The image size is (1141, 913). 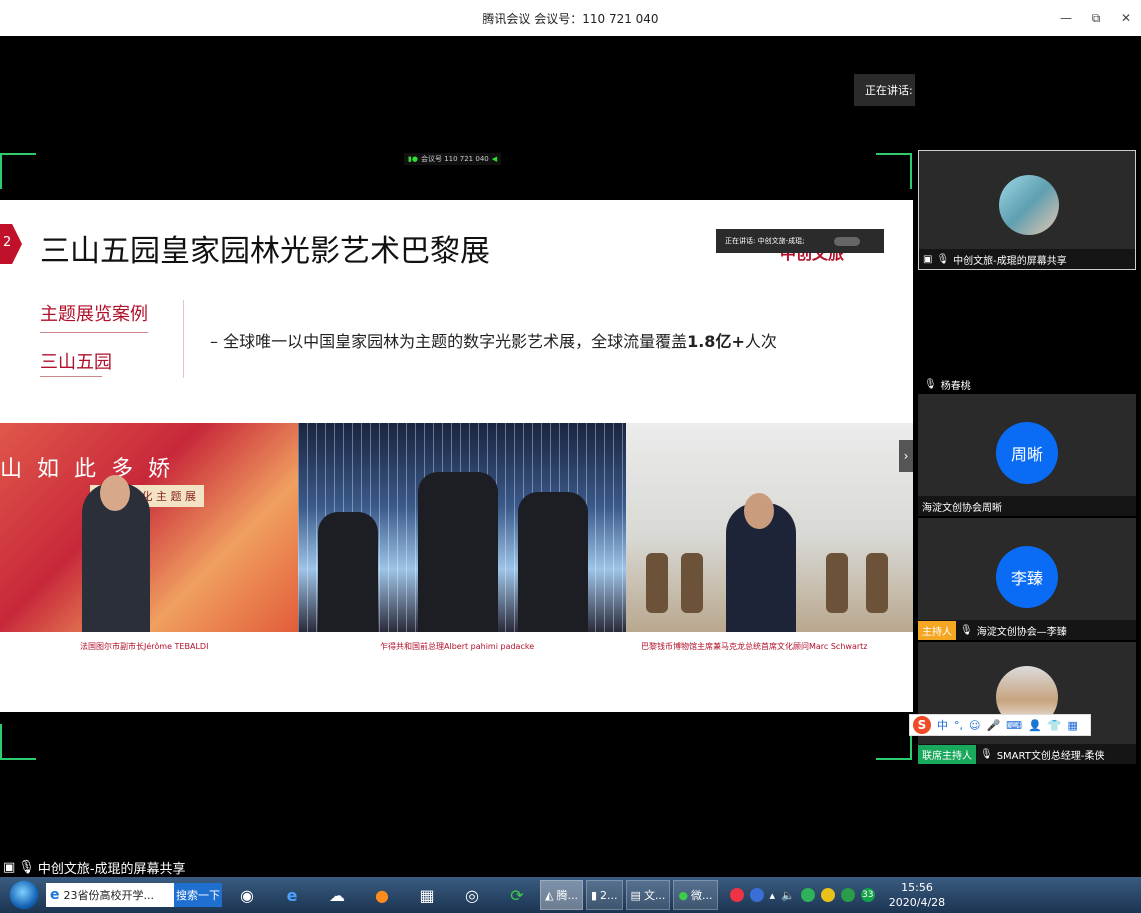 I want to click on mic-muted-icon: 🎙, so click(x=966, y=630).